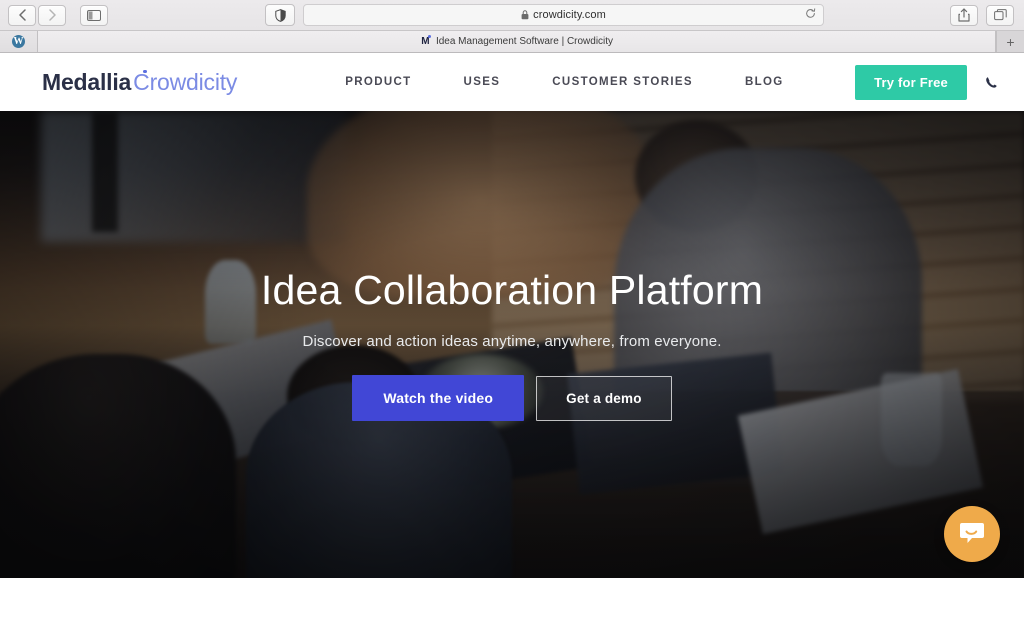 This screenshot has width=1024, height=640. I want to click on tabs-overview-icon, so click(1000, 15).